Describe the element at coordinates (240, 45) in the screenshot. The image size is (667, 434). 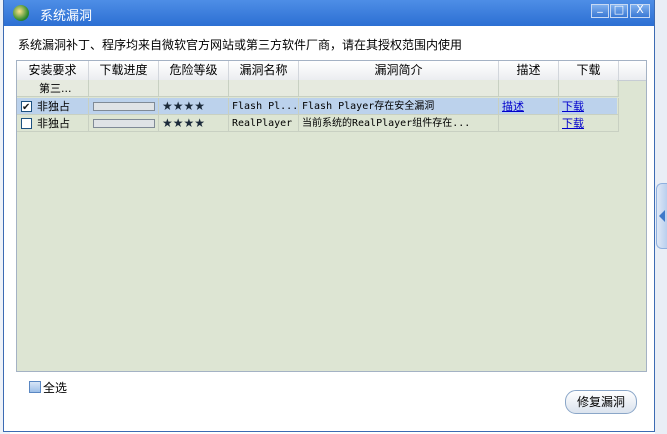
I see `info-text: 系统漏洞补丁、程序均来自微软官方网站或第三方软件厂商，请在其授权范围内使用` at that location.